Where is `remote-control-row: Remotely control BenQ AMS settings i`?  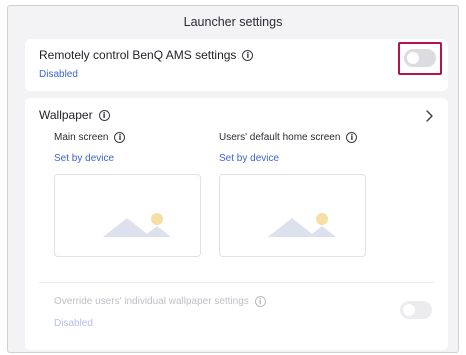
remote-control-row: Remotely control BenQ AMS settings i is located at coordinates (146, 55).